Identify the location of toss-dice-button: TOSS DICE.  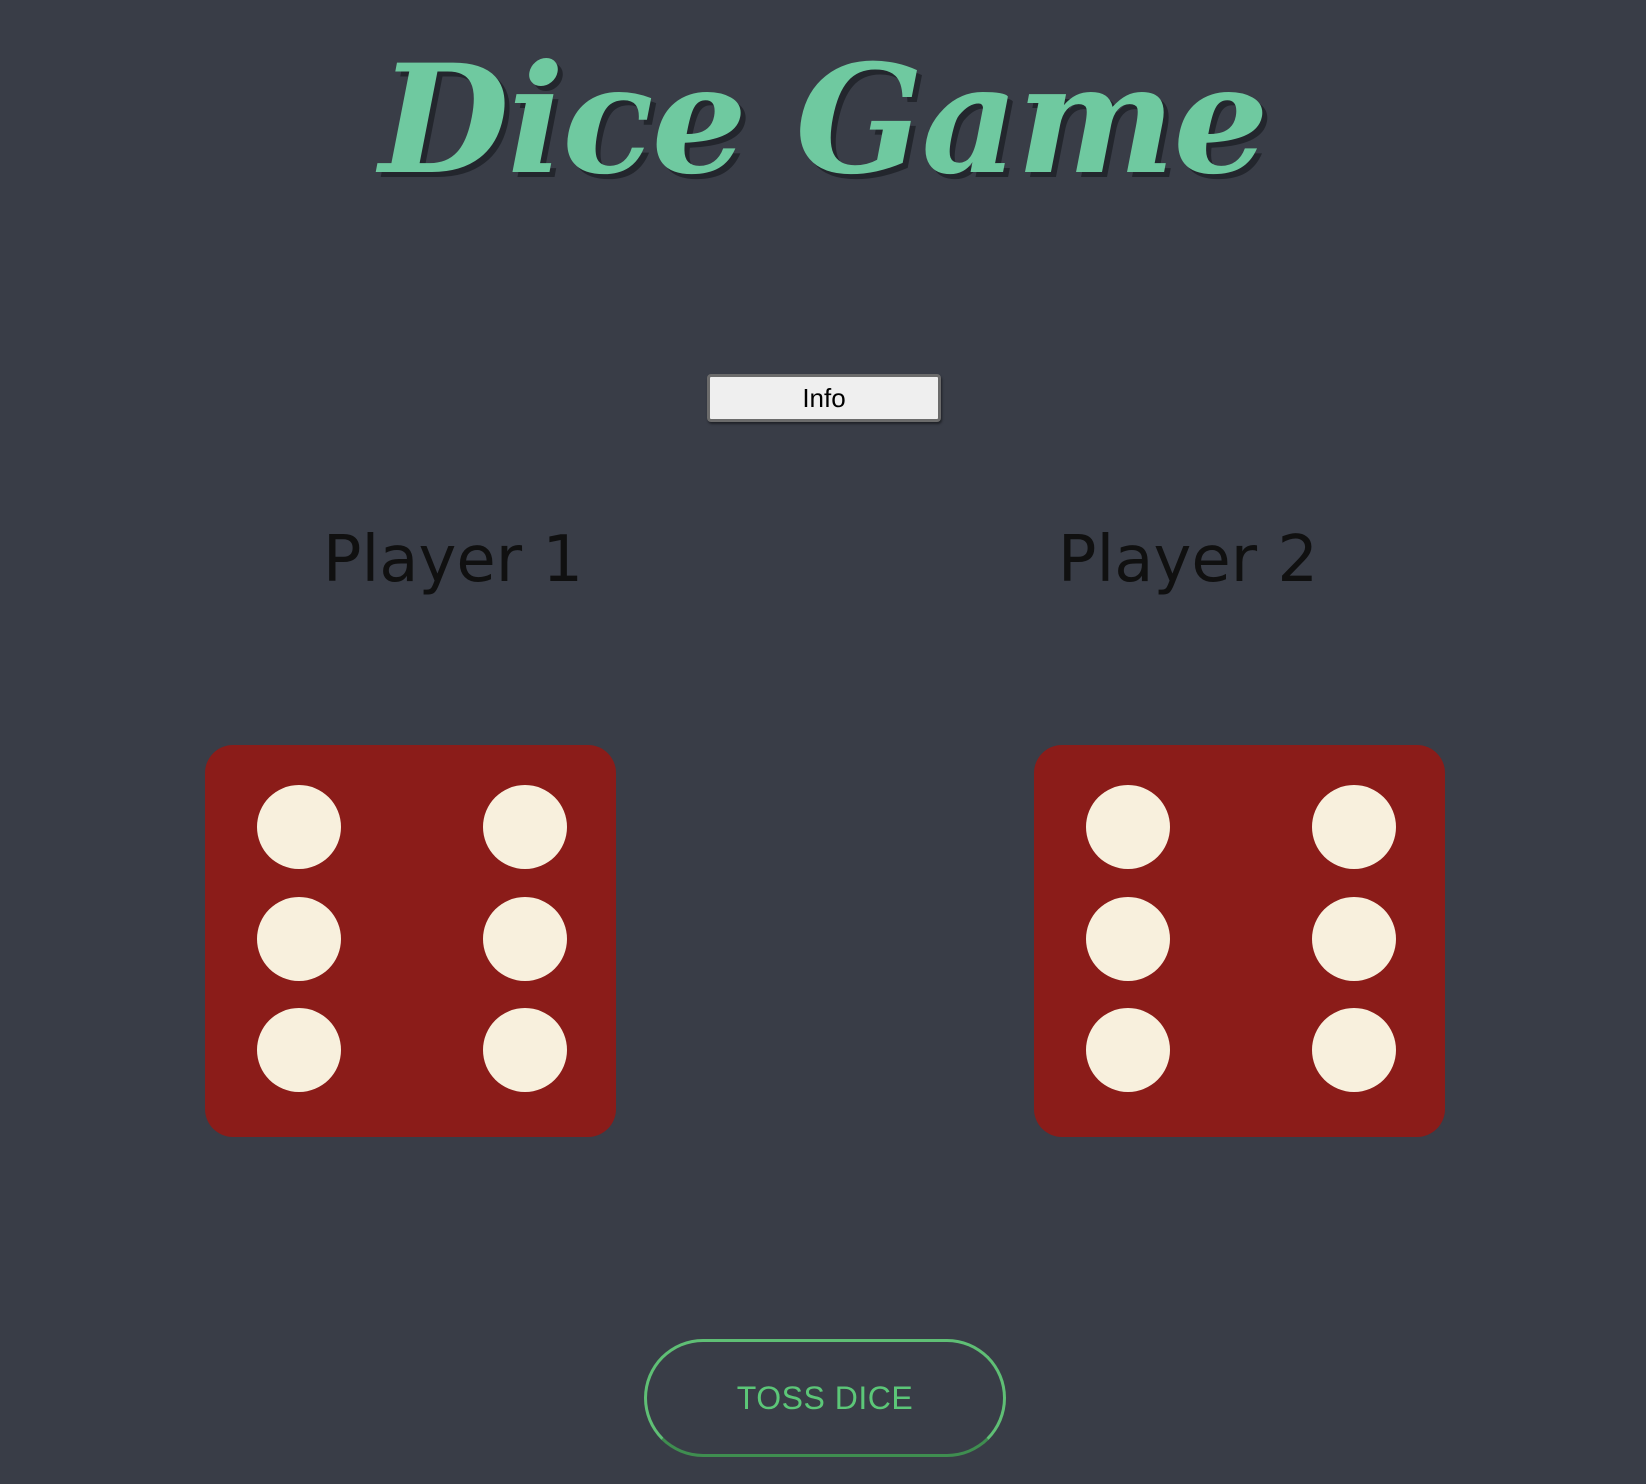
(825, 1398).